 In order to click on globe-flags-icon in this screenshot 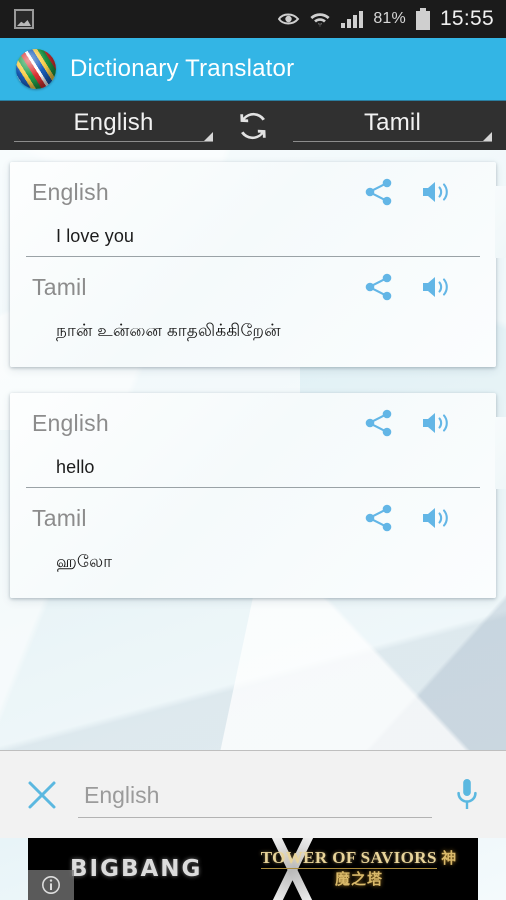, I will do `click(36, 69)`.